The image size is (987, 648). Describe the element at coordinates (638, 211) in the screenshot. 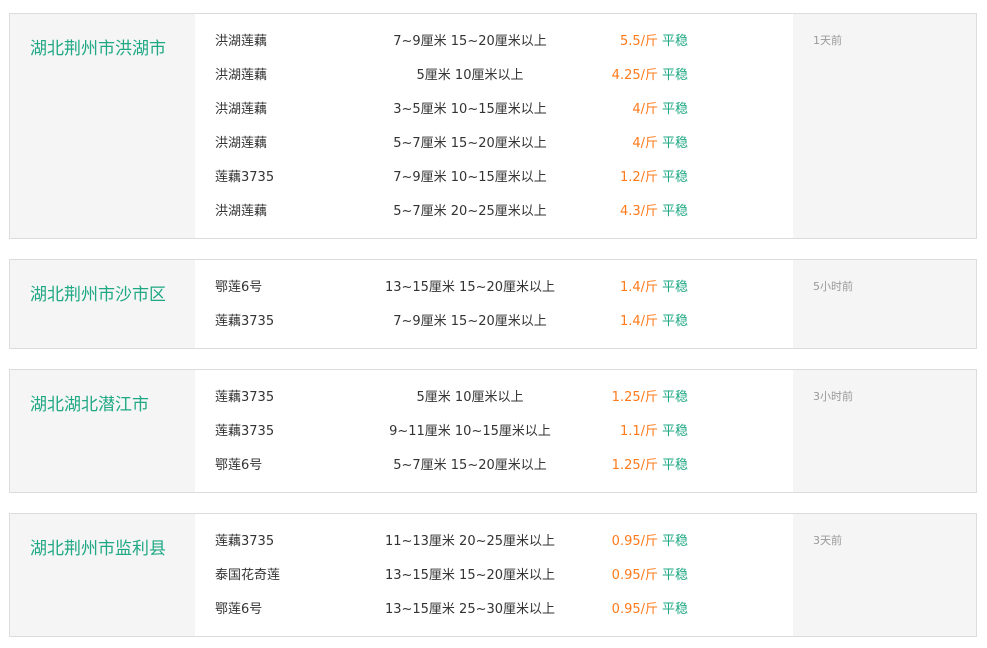

I see `price-value: 4.3/斤` at that location.